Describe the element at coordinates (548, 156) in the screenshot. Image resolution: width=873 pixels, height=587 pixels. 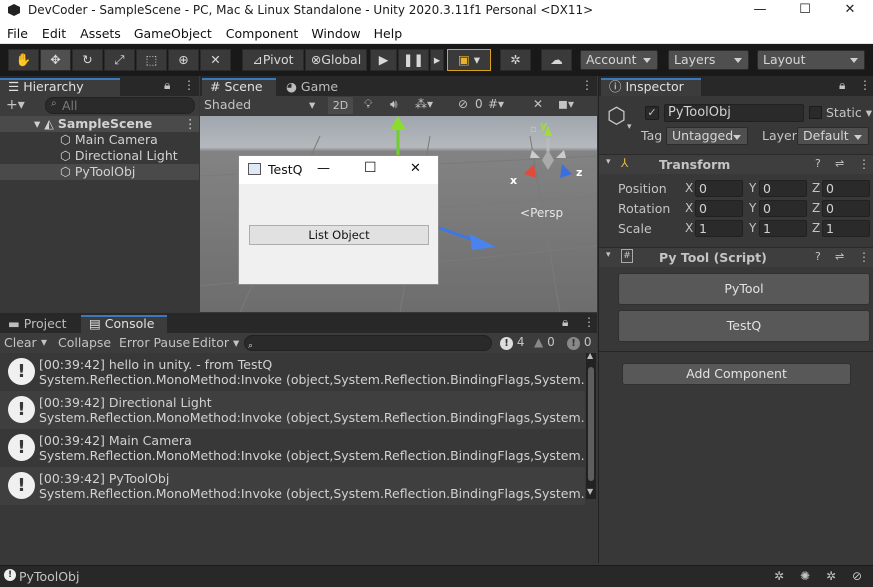
I see `orientation-gizmo: y x z` at that location.